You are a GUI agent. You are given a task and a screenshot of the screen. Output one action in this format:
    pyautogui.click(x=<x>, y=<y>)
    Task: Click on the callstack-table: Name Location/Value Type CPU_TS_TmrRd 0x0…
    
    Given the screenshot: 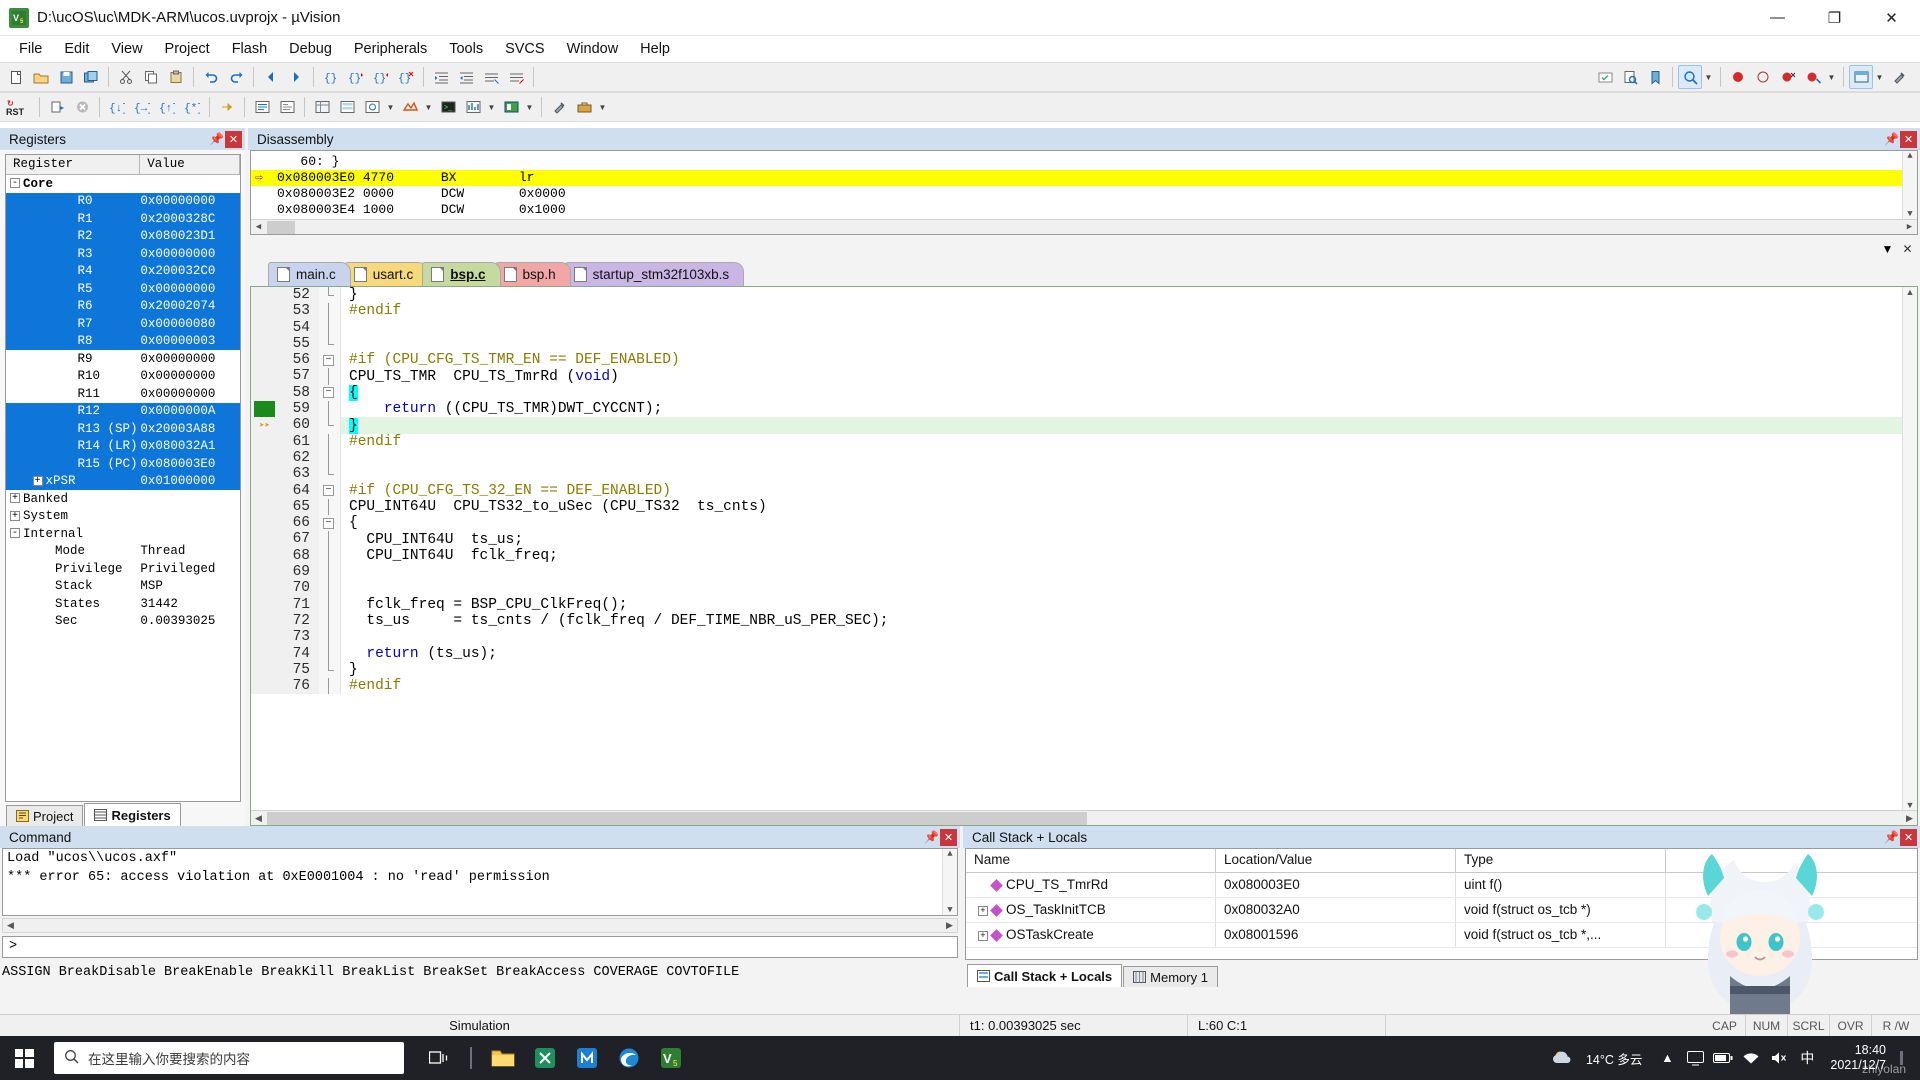 What is the action you would take?
    pyautogui.click(x=1441, y=904)
    